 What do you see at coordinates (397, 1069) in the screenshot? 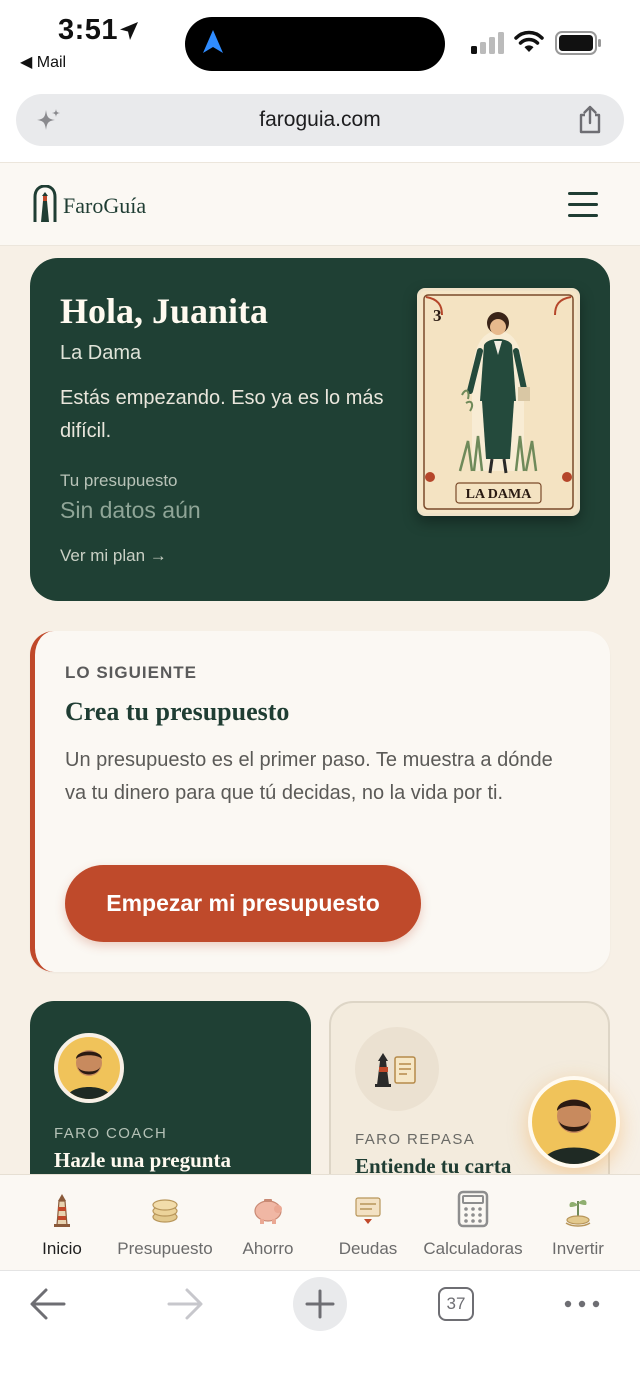
I see `lighthouse-document-icon` at bounding box center [397, 1069].